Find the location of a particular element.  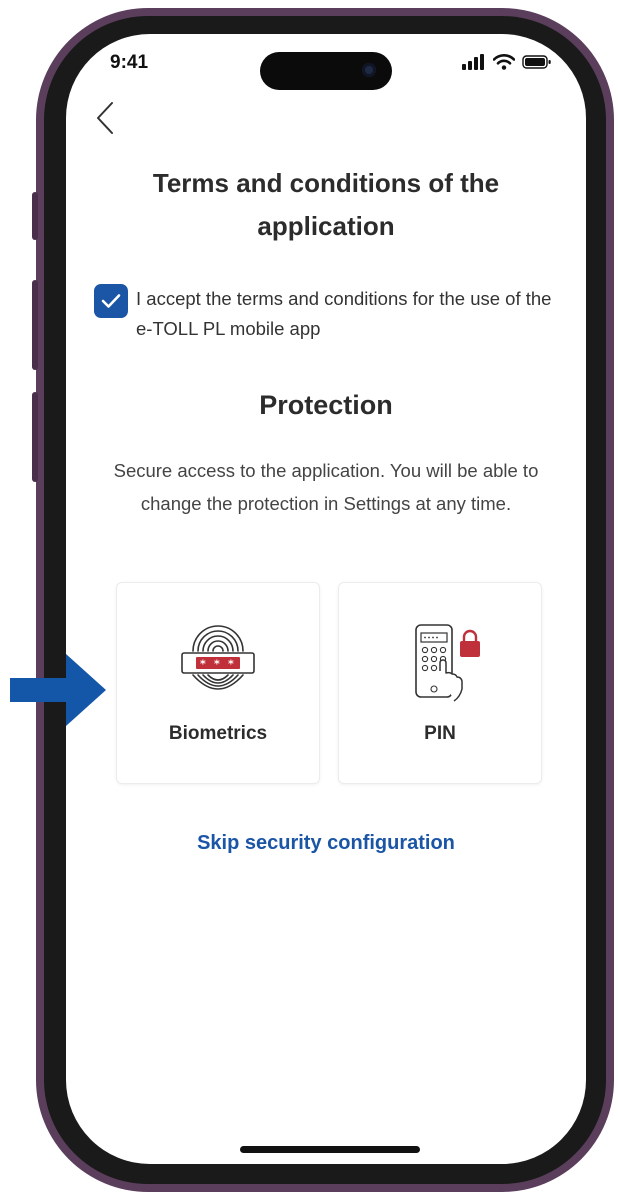

pointer-arrow-icon is located at coordinates (58, 690).